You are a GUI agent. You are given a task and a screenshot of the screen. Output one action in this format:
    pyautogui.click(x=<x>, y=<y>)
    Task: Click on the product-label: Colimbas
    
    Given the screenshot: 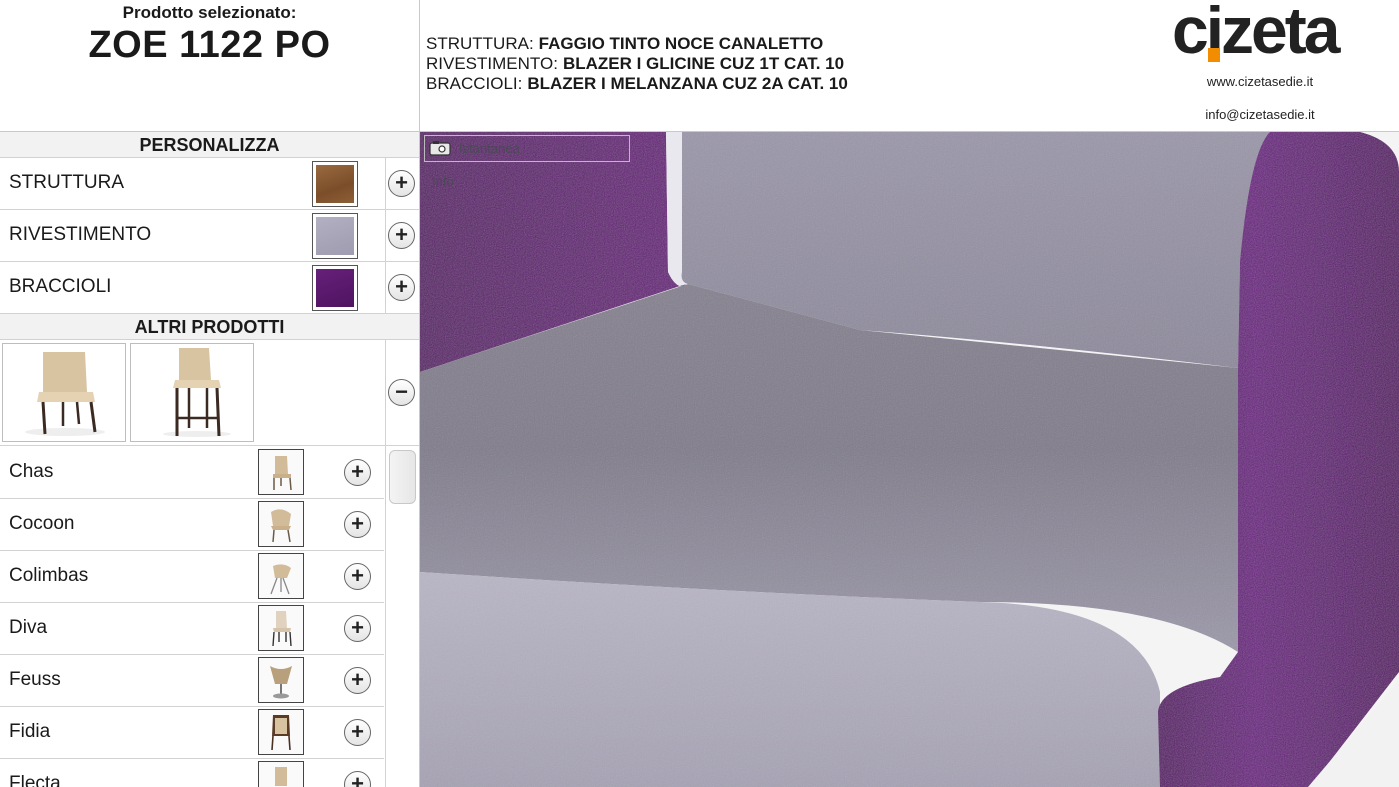 What is the action you would take?
    pyautogui.click(x=49, y=575)
    